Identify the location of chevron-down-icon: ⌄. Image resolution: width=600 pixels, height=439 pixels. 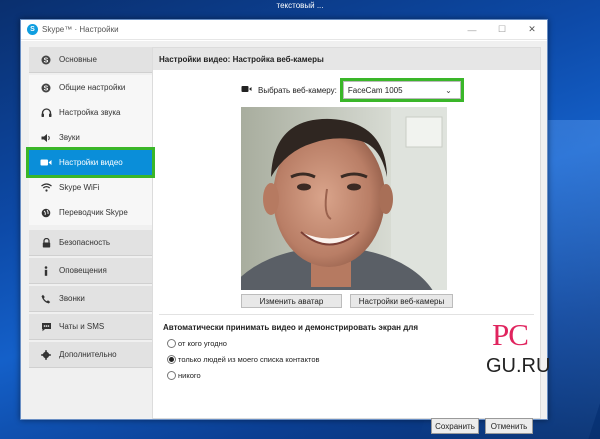
(448, 90).